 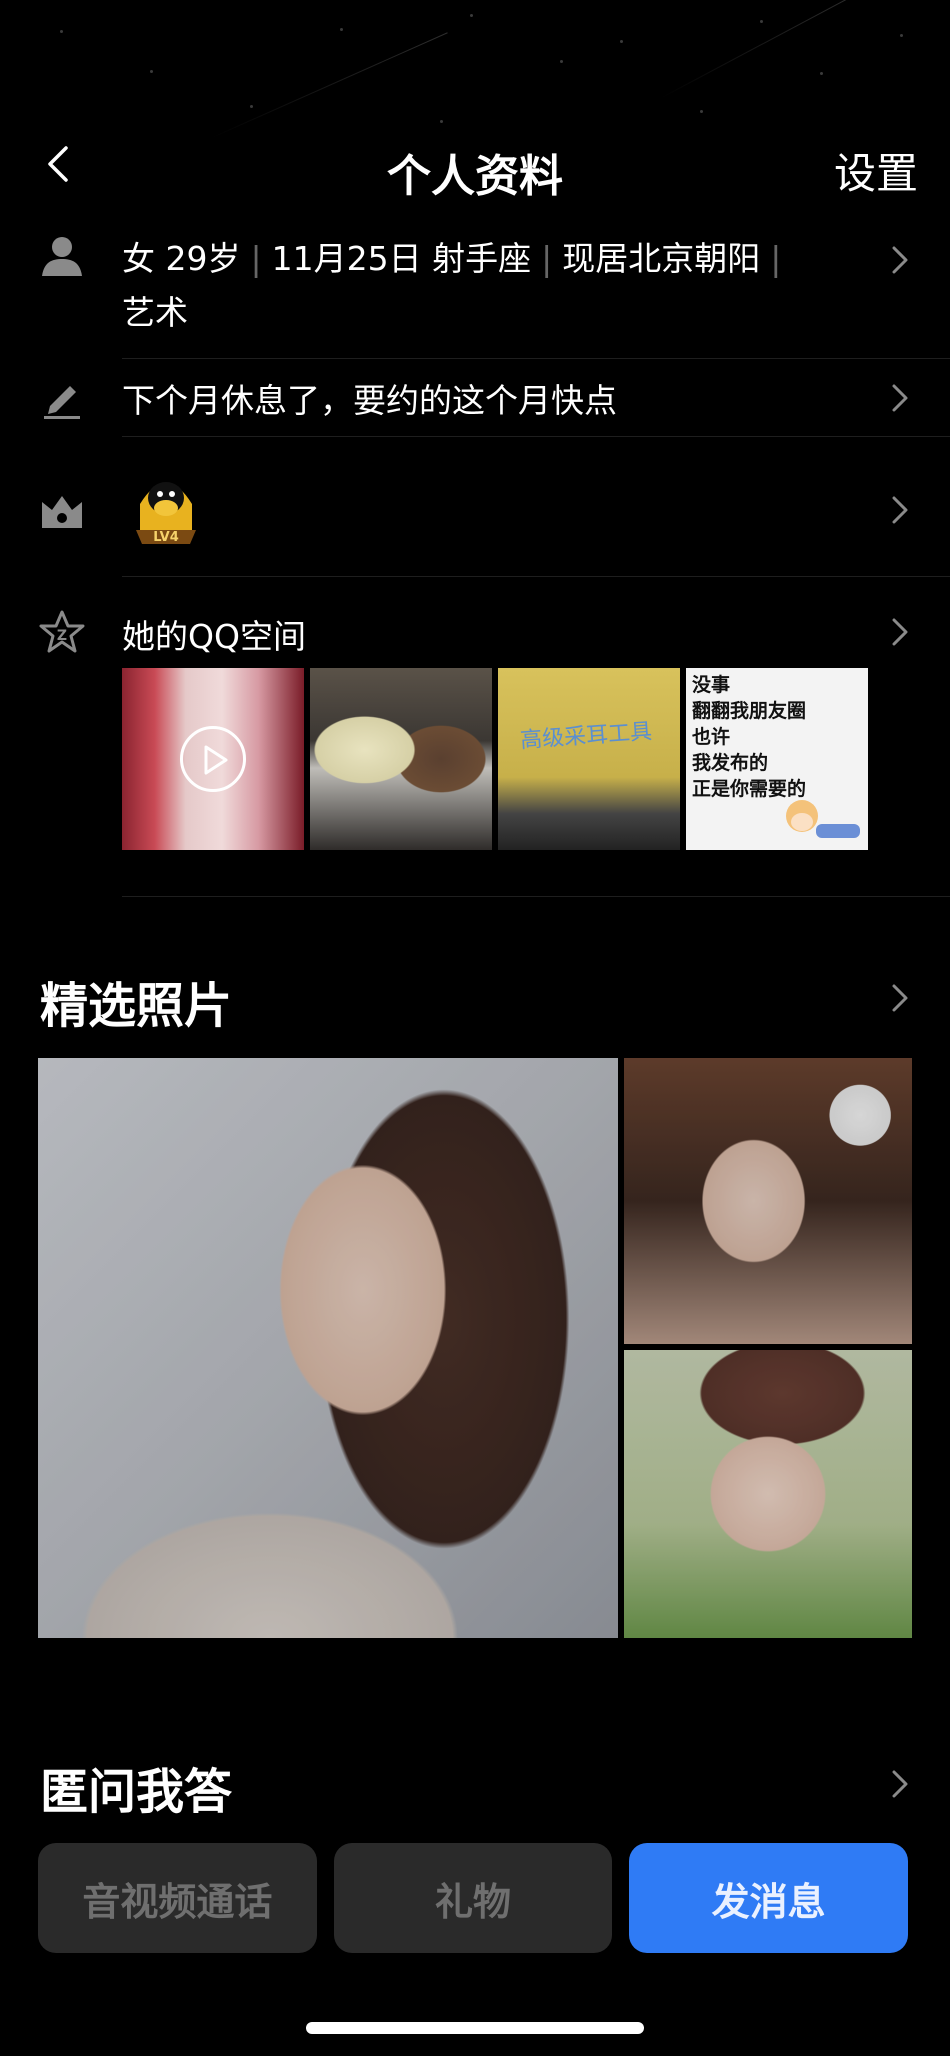 What do you see at coordinates (62, 402) in the screenshot?
I see `pencil-icon` at bounding box center [62, 402].